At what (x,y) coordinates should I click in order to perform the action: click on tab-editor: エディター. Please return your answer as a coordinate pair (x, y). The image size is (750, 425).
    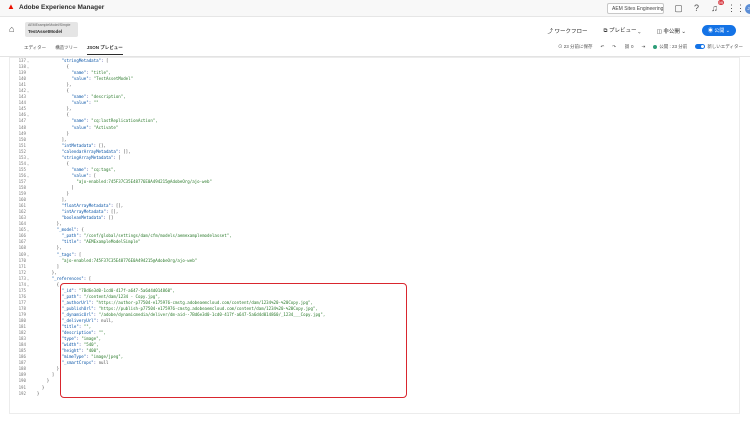
    Looking at the image, I should click on (35, 50).